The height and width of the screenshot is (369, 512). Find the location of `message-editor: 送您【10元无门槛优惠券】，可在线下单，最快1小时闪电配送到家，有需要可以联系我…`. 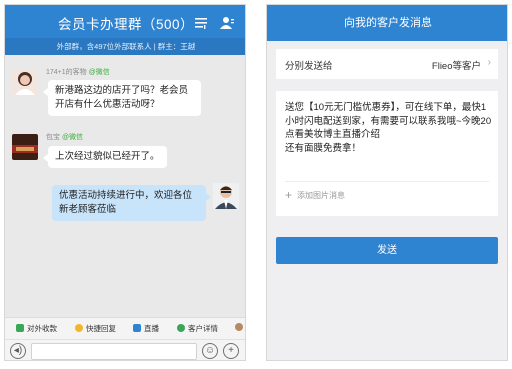

message-editor: 送您【10元无门槛优惠券】，可在线下单，最快1小时闪电配送到家，有需要可以联系我… is located at coordinates (387, 153).